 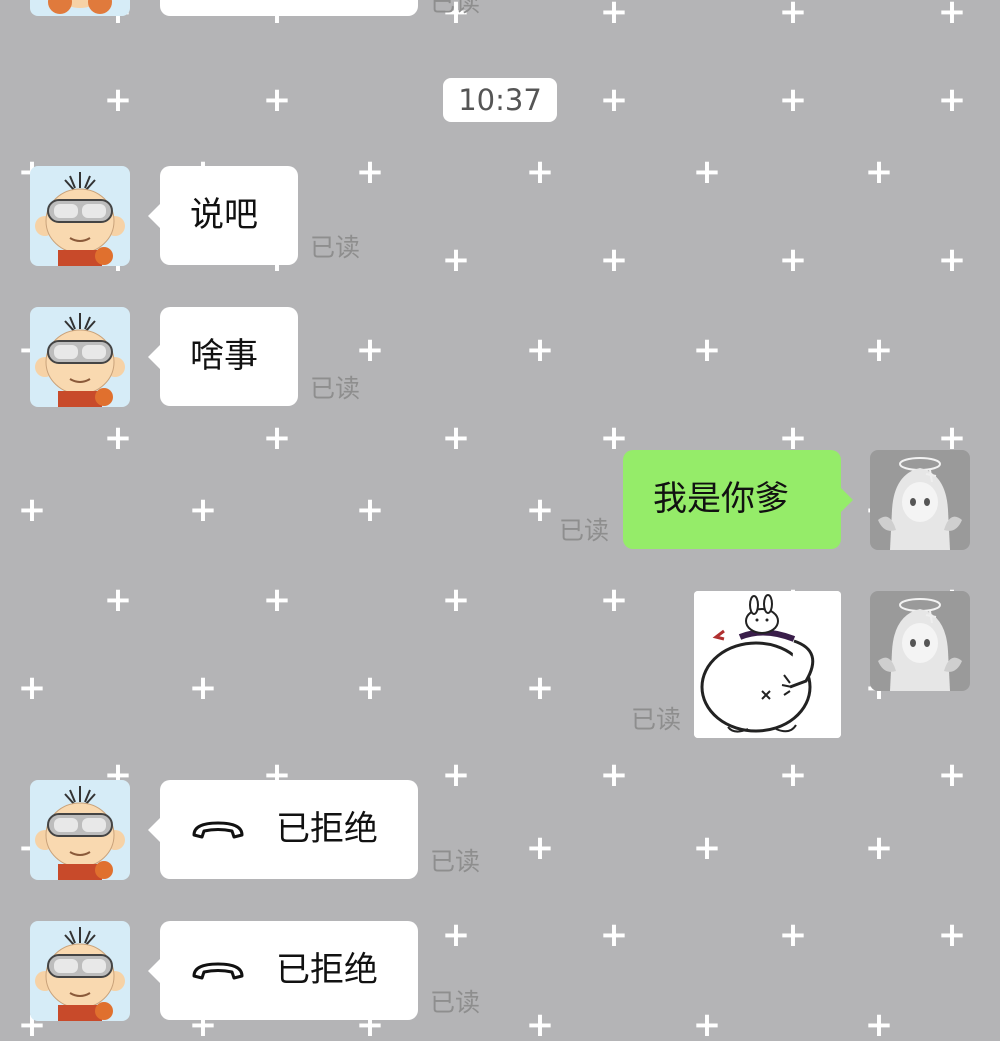 I want to click on fat-rabbit-sticker-icon, so click(x=767, y=664).